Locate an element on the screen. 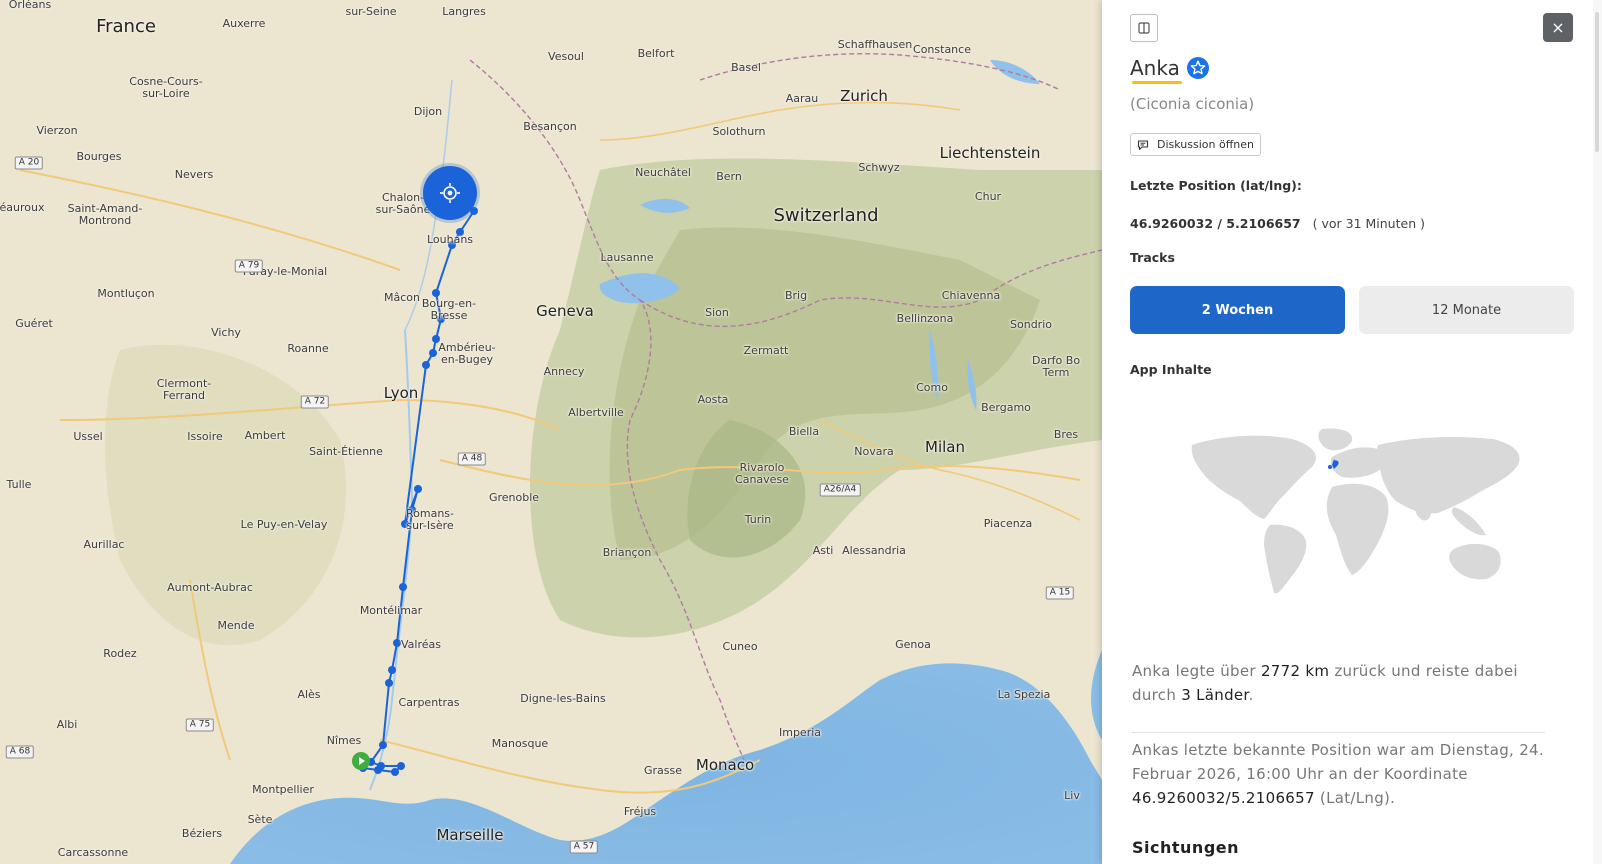 This screenshot has width=1602, height=864. place-label: Grenoble is located at coordinates (514, 497).